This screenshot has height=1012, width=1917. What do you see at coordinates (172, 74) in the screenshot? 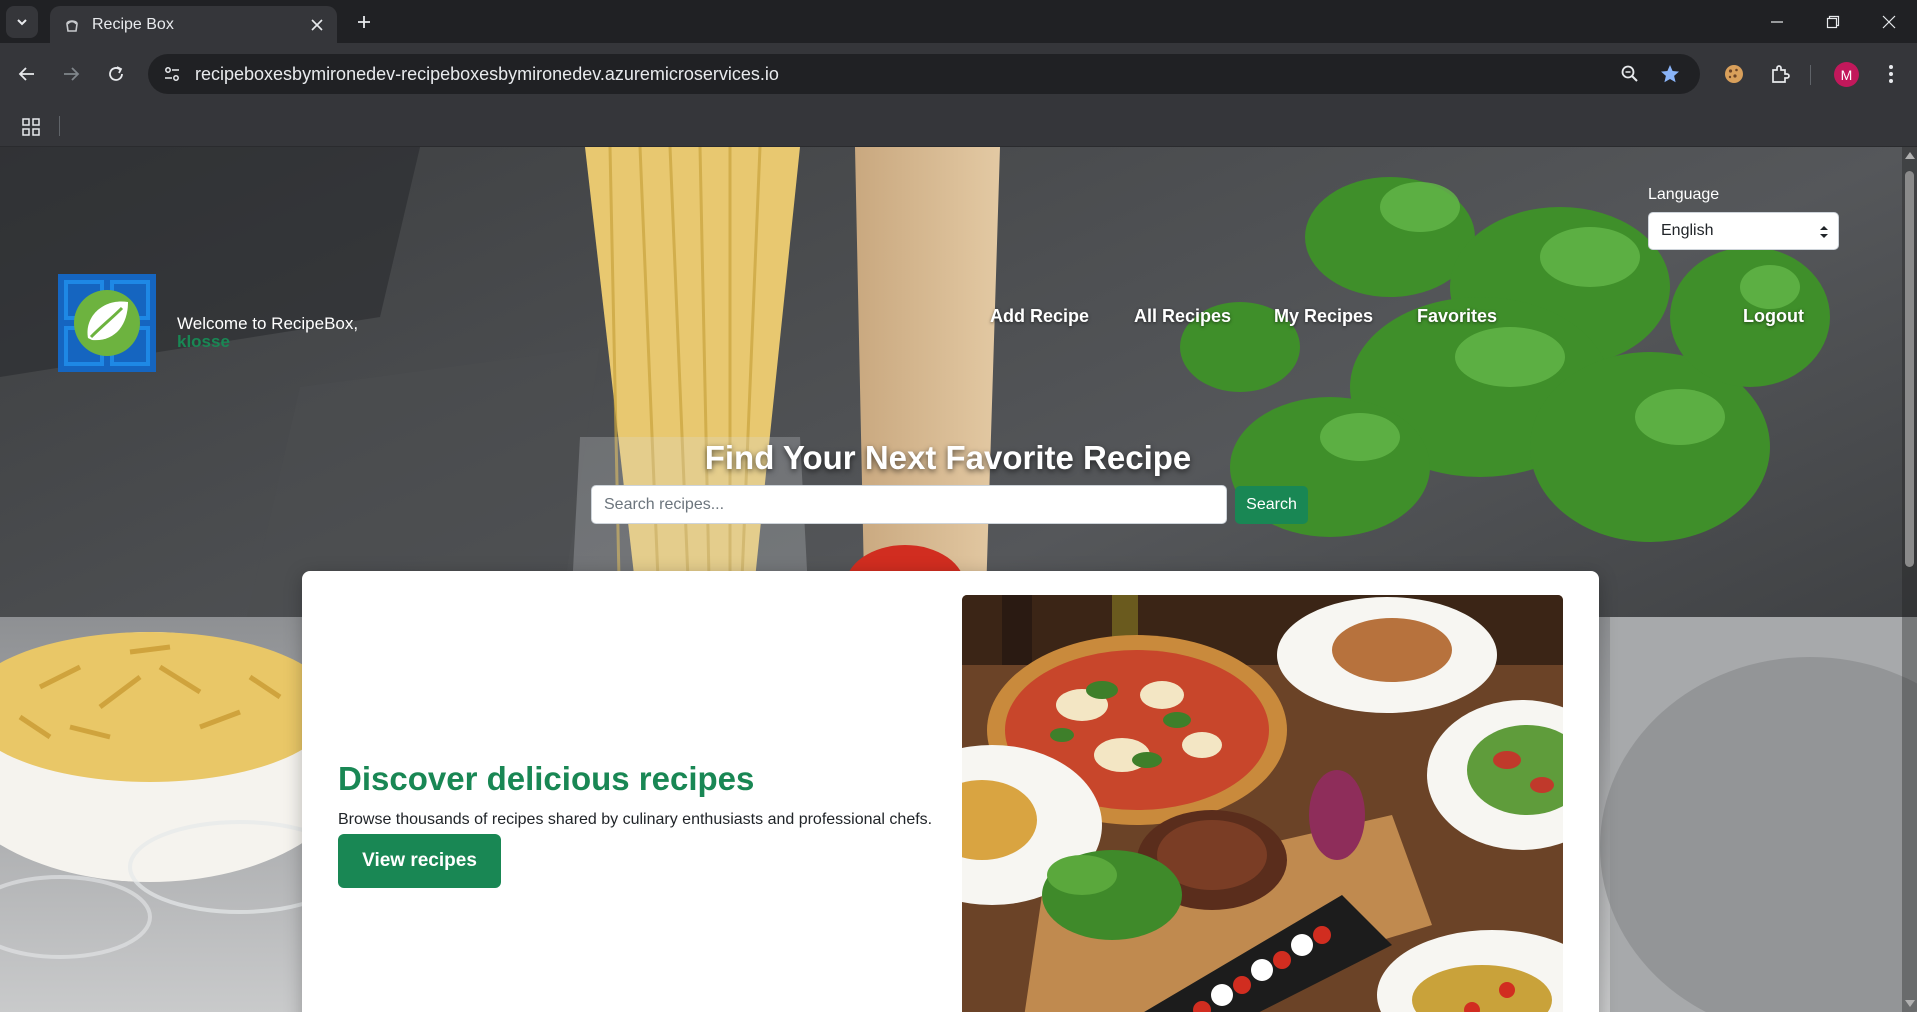
I see `site-info-icon` at bounding box center [172, 74].